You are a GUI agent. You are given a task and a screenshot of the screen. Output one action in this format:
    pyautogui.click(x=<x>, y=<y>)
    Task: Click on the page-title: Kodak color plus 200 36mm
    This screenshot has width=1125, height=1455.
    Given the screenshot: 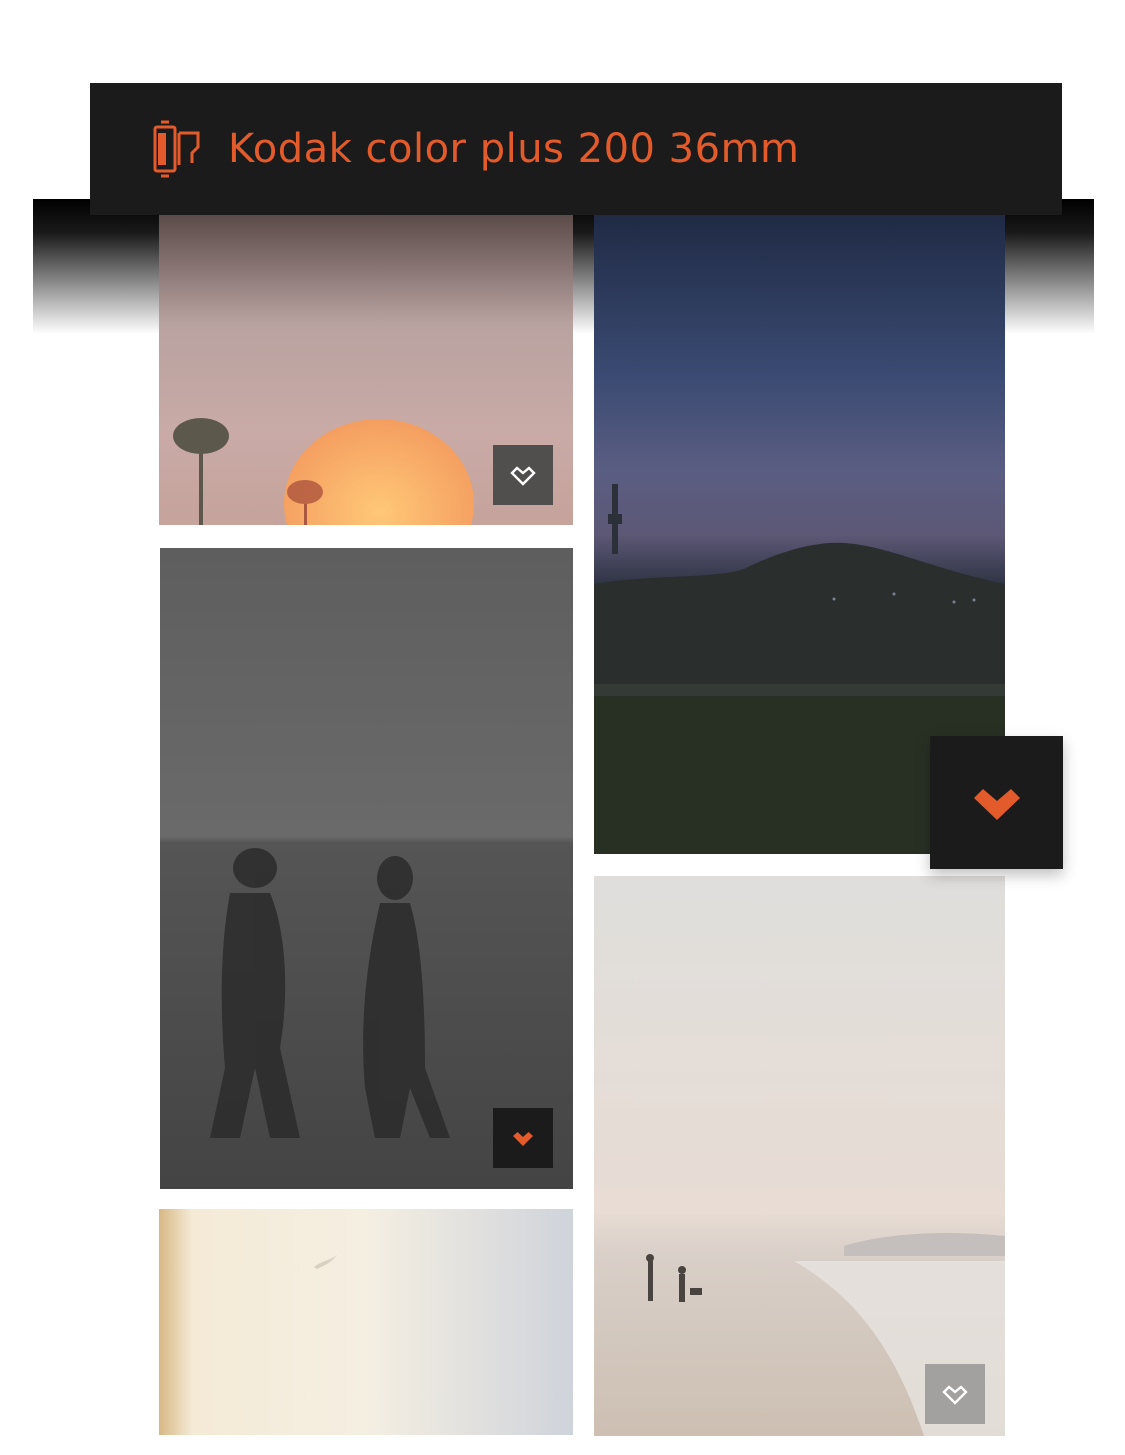 What is the action you would take?
    pyautogui.click(x=514, y=149)
    